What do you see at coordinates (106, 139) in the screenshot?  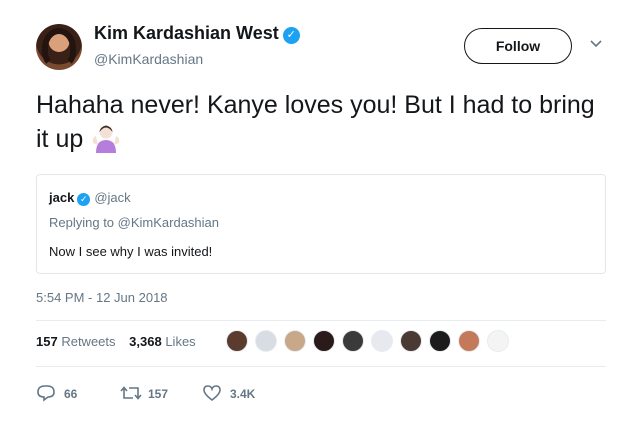 I see `person-raising-hands-emoji-icon` at bounding box center [106, 139].